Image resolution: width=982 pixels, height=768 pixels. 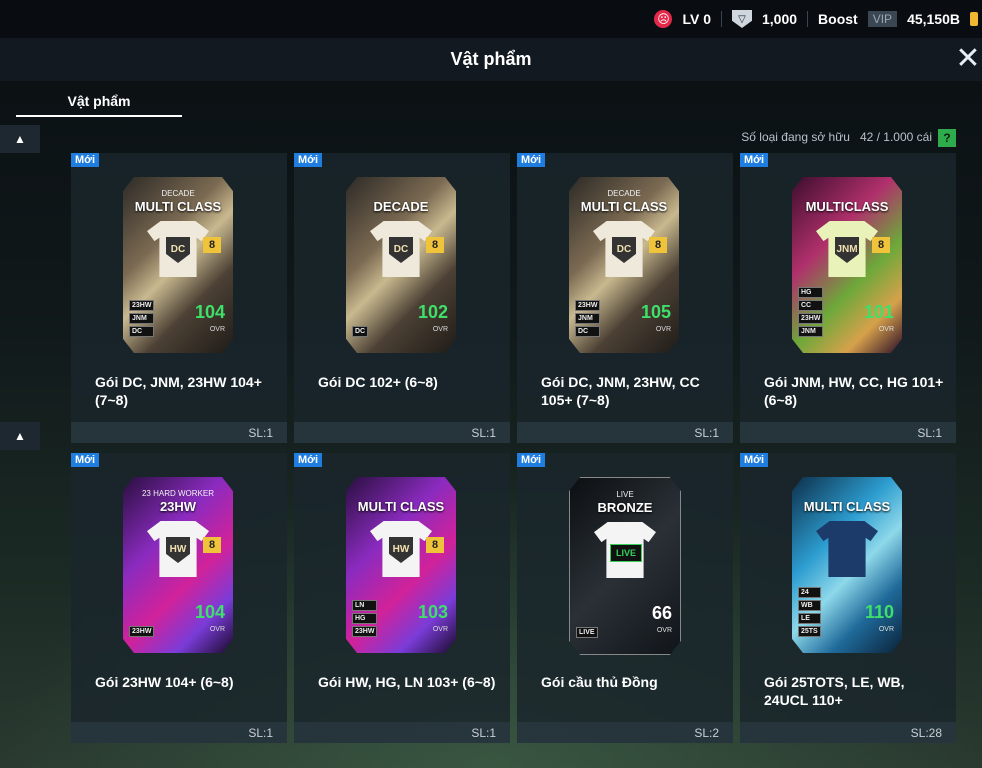 What do you see at coordinates (378, 382) in the screenshot?
I see `item-name: Gói DC 102+ (6~8)` at bounding box center [378, 382].